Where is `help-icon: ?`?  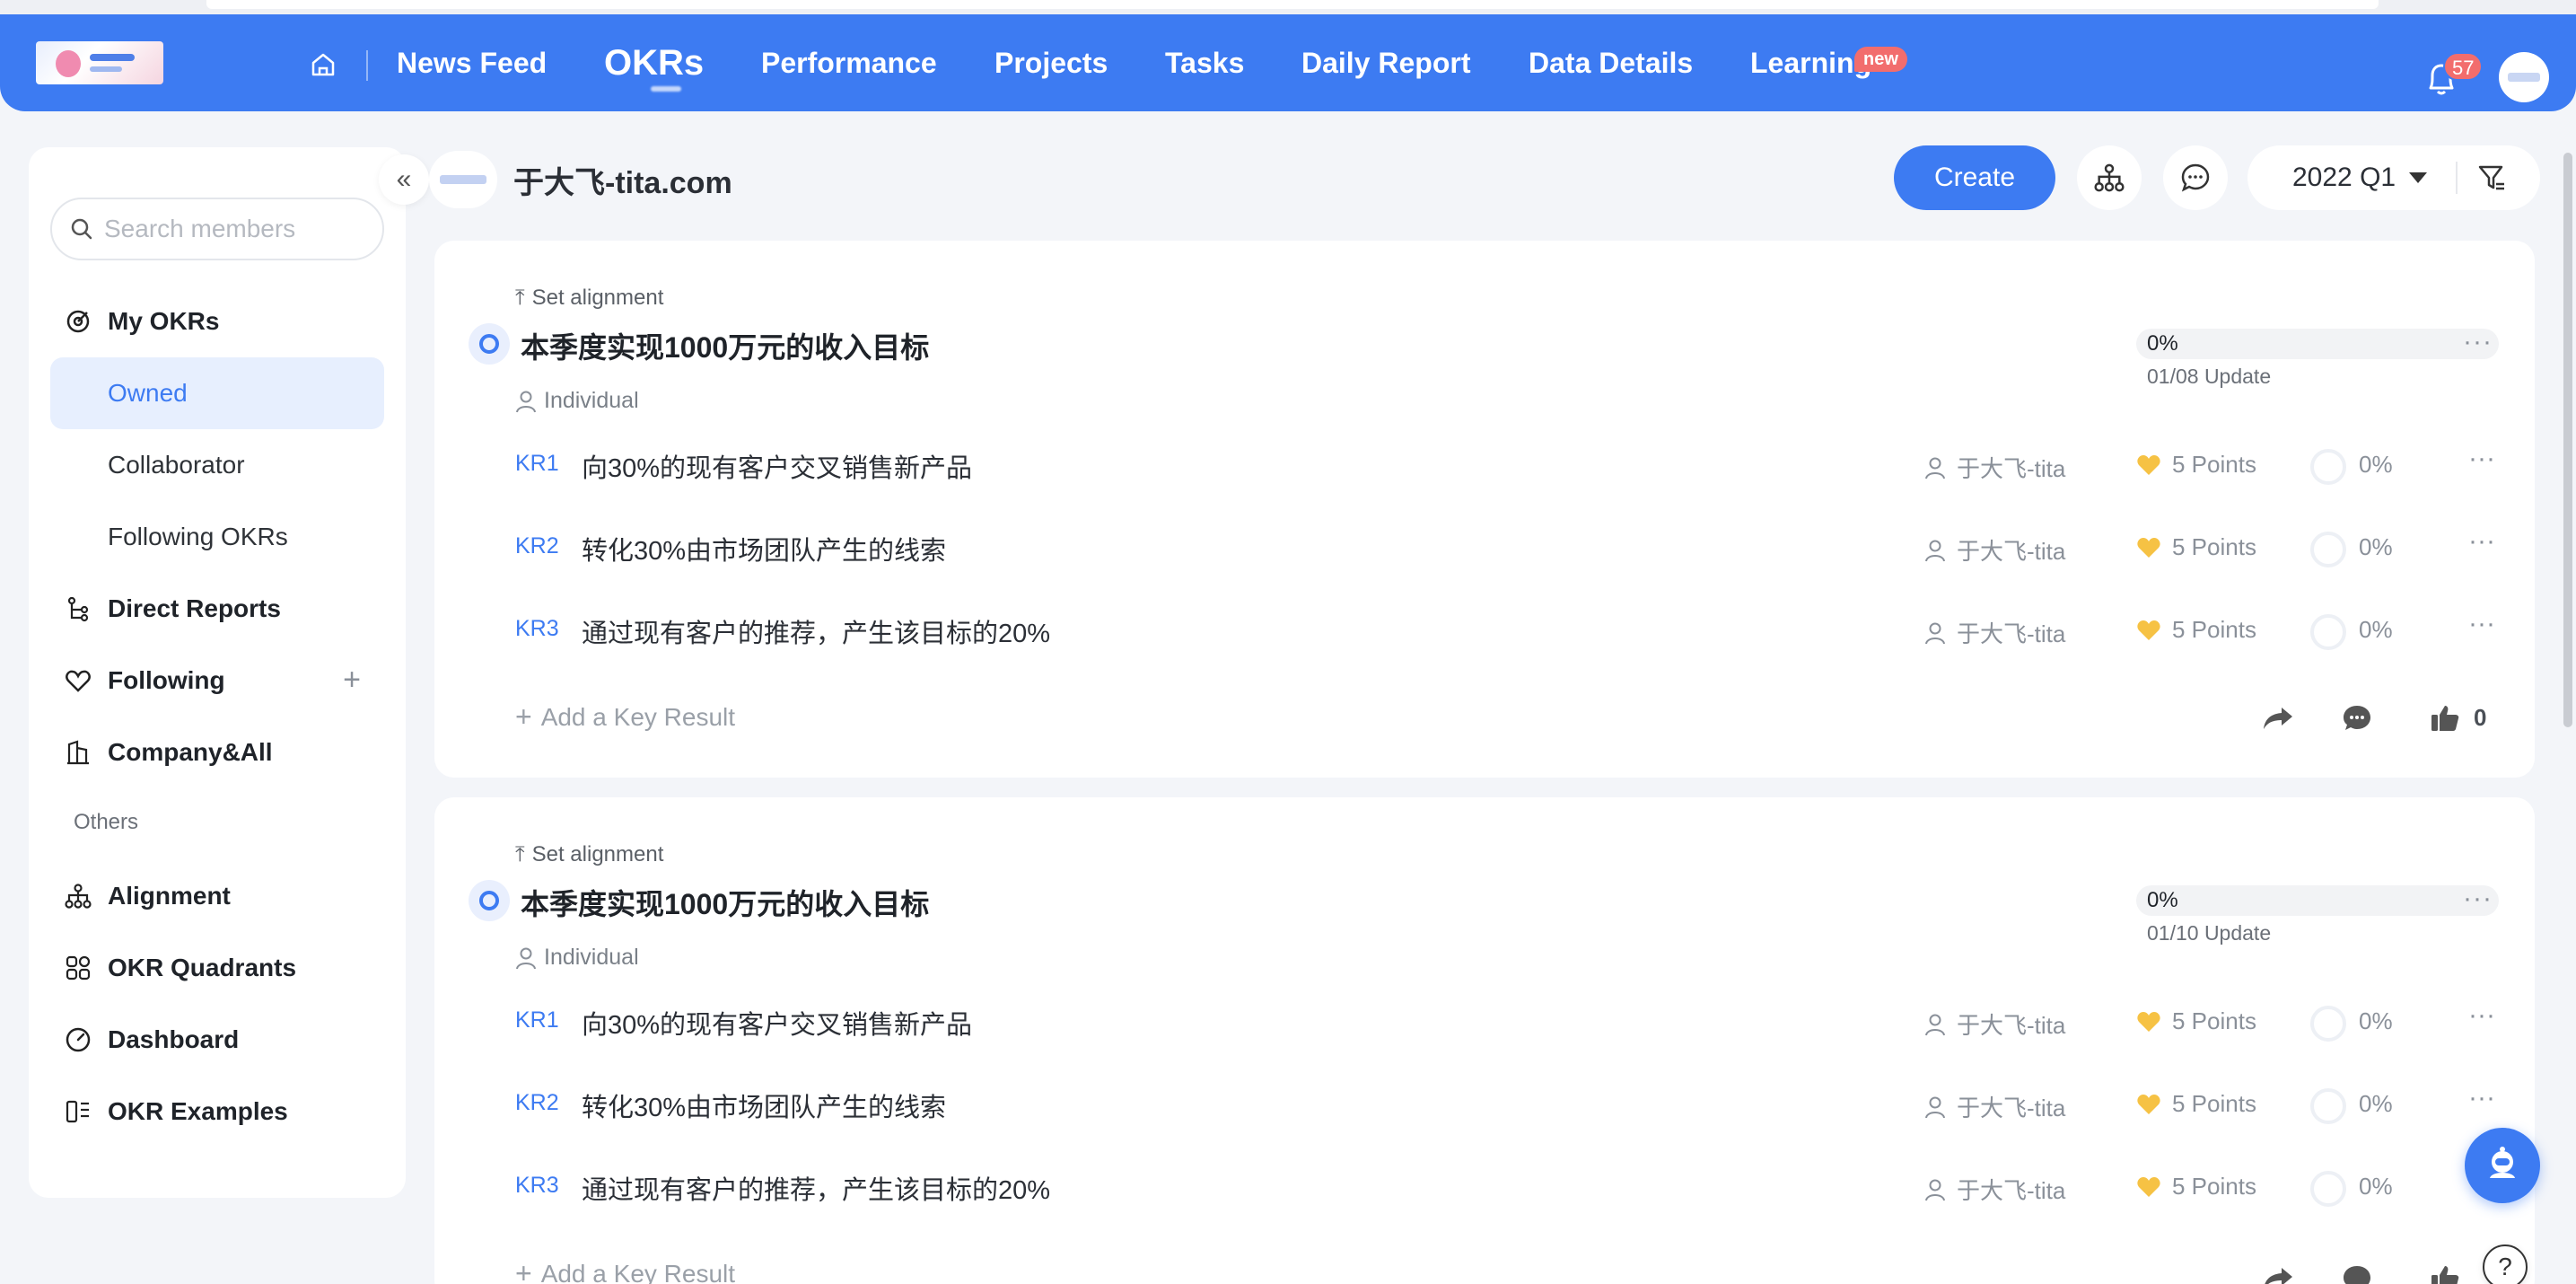 help-icon: ? is located at coordinates (2505, 1264).